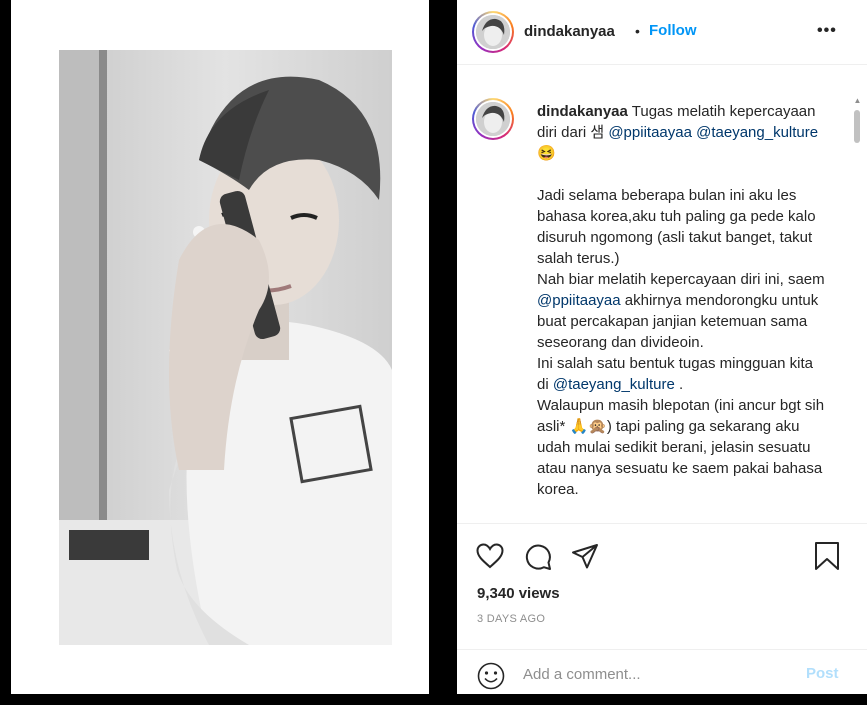  What do you see at coordinates (857, 101) in the screenshot?
I see `scroll-up-icon: ▲` at bounding box center [857, 101].